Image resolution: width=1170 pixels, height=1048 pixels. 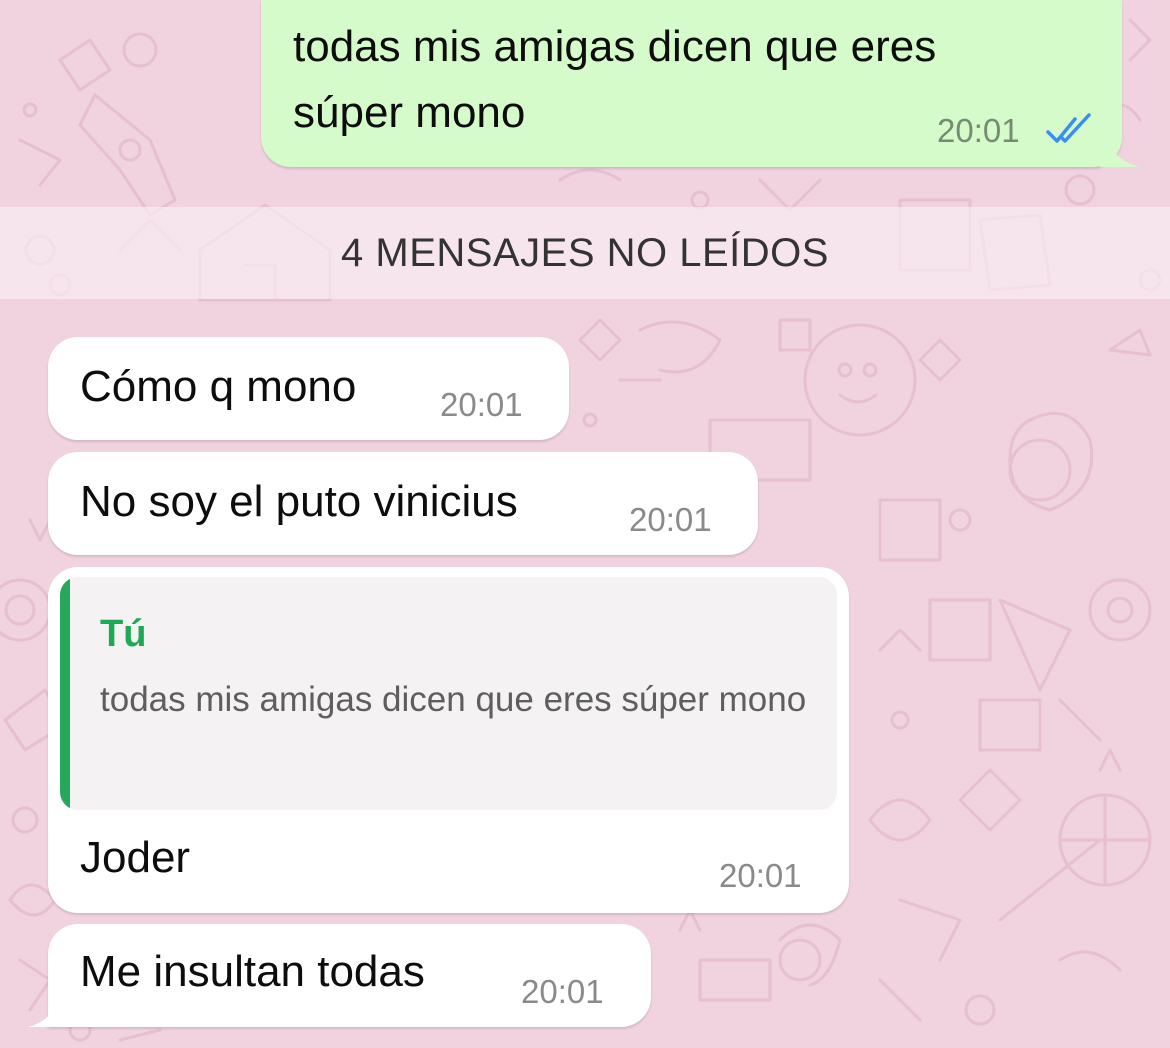 I want to click on double-check-icon, so click(x=1068, y=128).